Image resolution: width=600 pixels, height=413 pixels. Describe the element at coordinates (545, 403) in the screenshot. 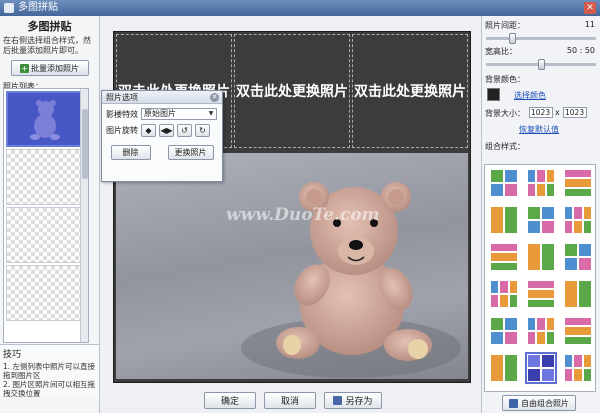

I see `free-combo-label: 自由组合照片` at that location.